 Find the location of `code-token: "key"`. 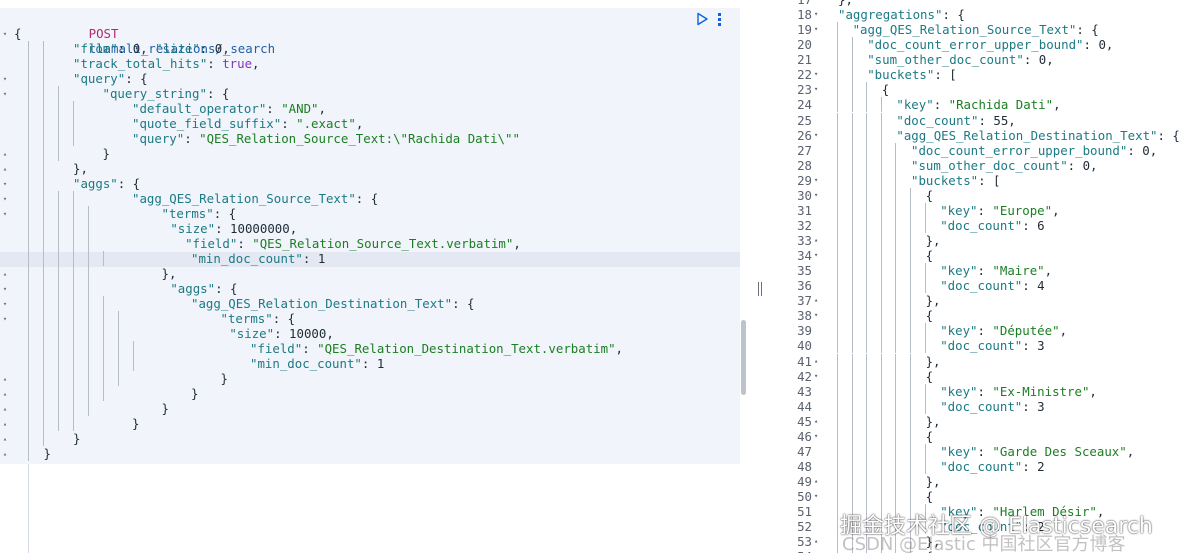

code-token: "key" is located at coordinates (959, 451).